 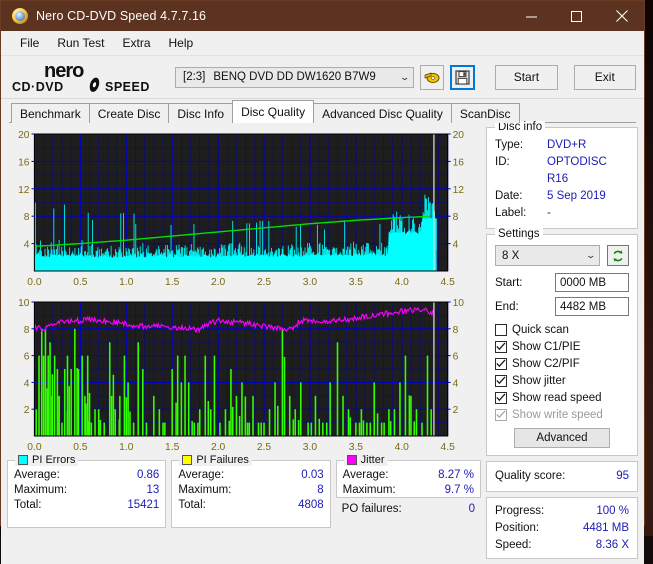 What do you see at coordinates (47, 460) in the screenshot?
I see `pi-errors-legend: PI Errors` at bounding box center [47, 460].